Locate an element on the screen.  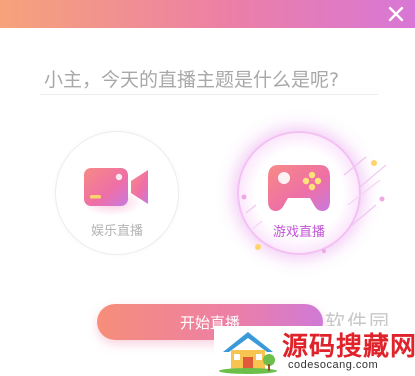
live-topic-input is located at coordinates (209, 80).